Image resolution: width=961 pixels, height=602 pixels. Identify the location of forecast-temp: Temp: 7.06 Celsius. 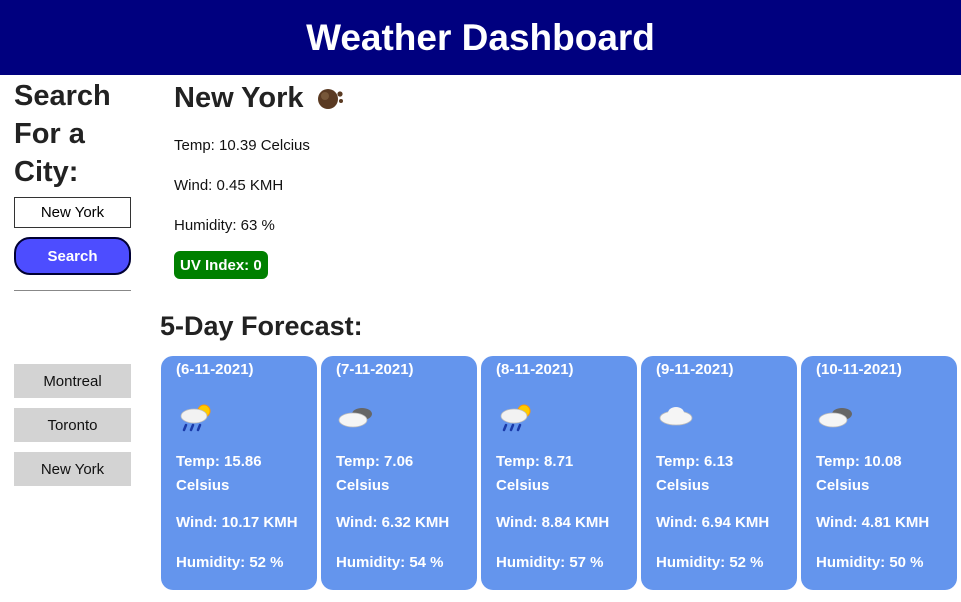
(375, 473).